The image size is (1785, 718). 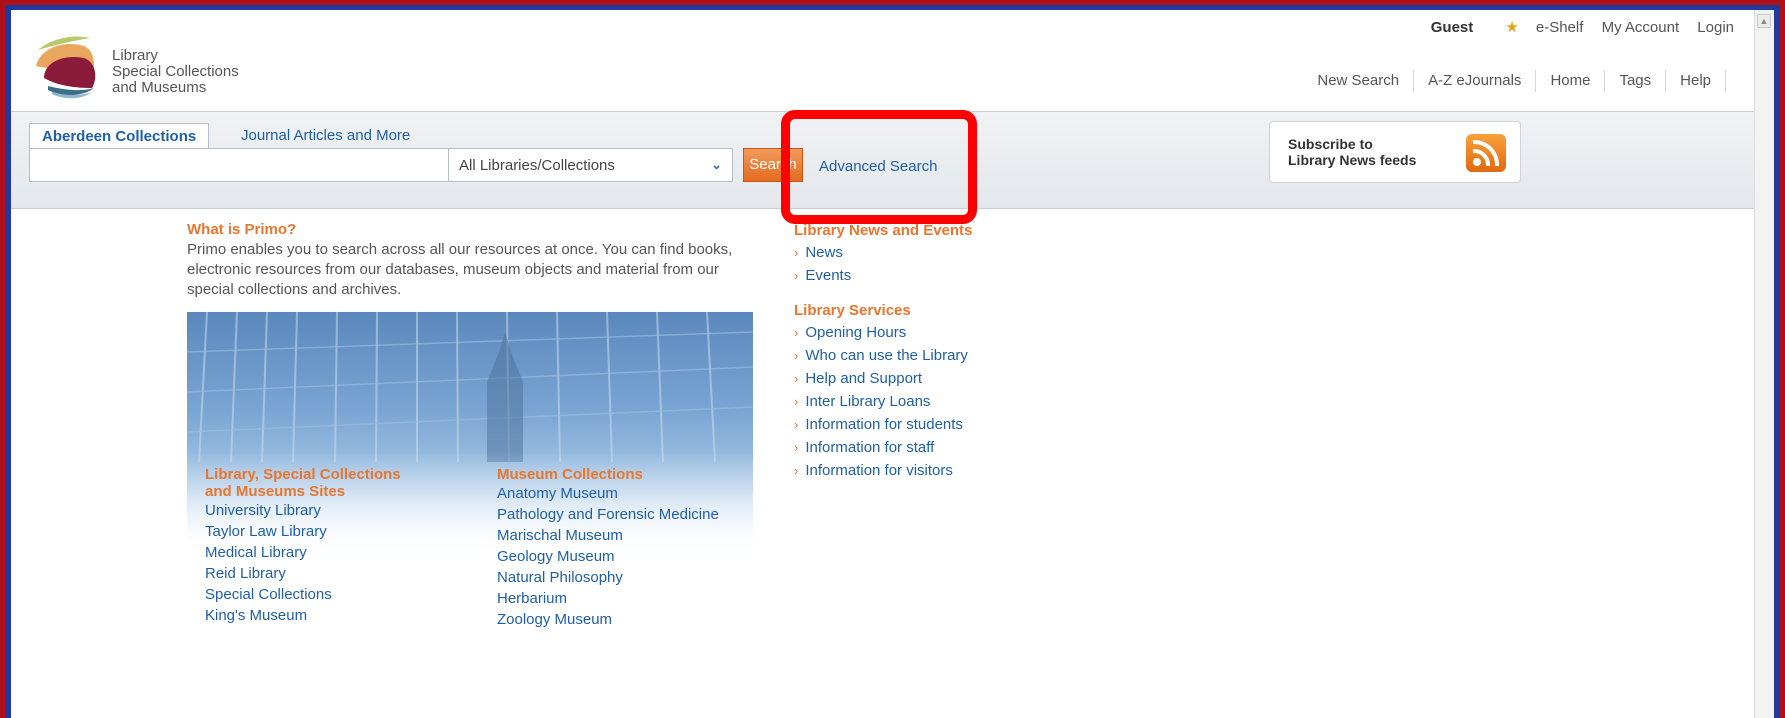 What do you see at coordinates (884, 424) in the screenshot?
I see `service-link-label: Information for students` at bounding box center [884, 424].